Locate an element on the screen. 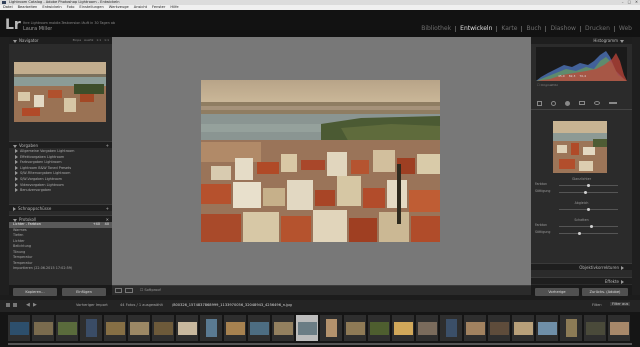 The height and width of the screenshot is (347, 640). snapshots-header: Schnappschüsse + is located at coordinates (60, 207).